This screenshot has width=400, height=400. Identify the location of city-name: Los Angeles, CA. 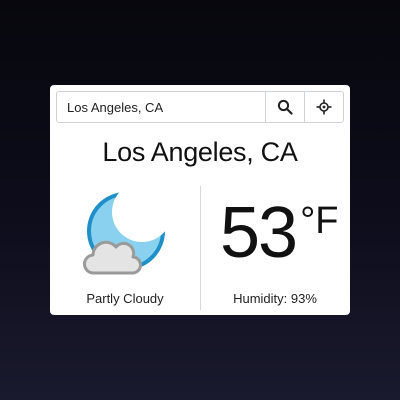
(200, 152).